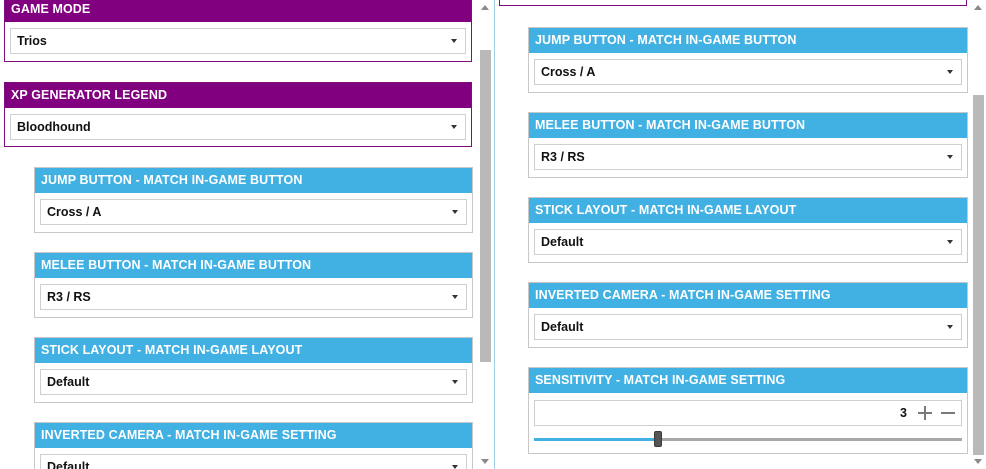 This screenshot has width=986, height=469. I want to click on top-card-edge, so click(733, 3).